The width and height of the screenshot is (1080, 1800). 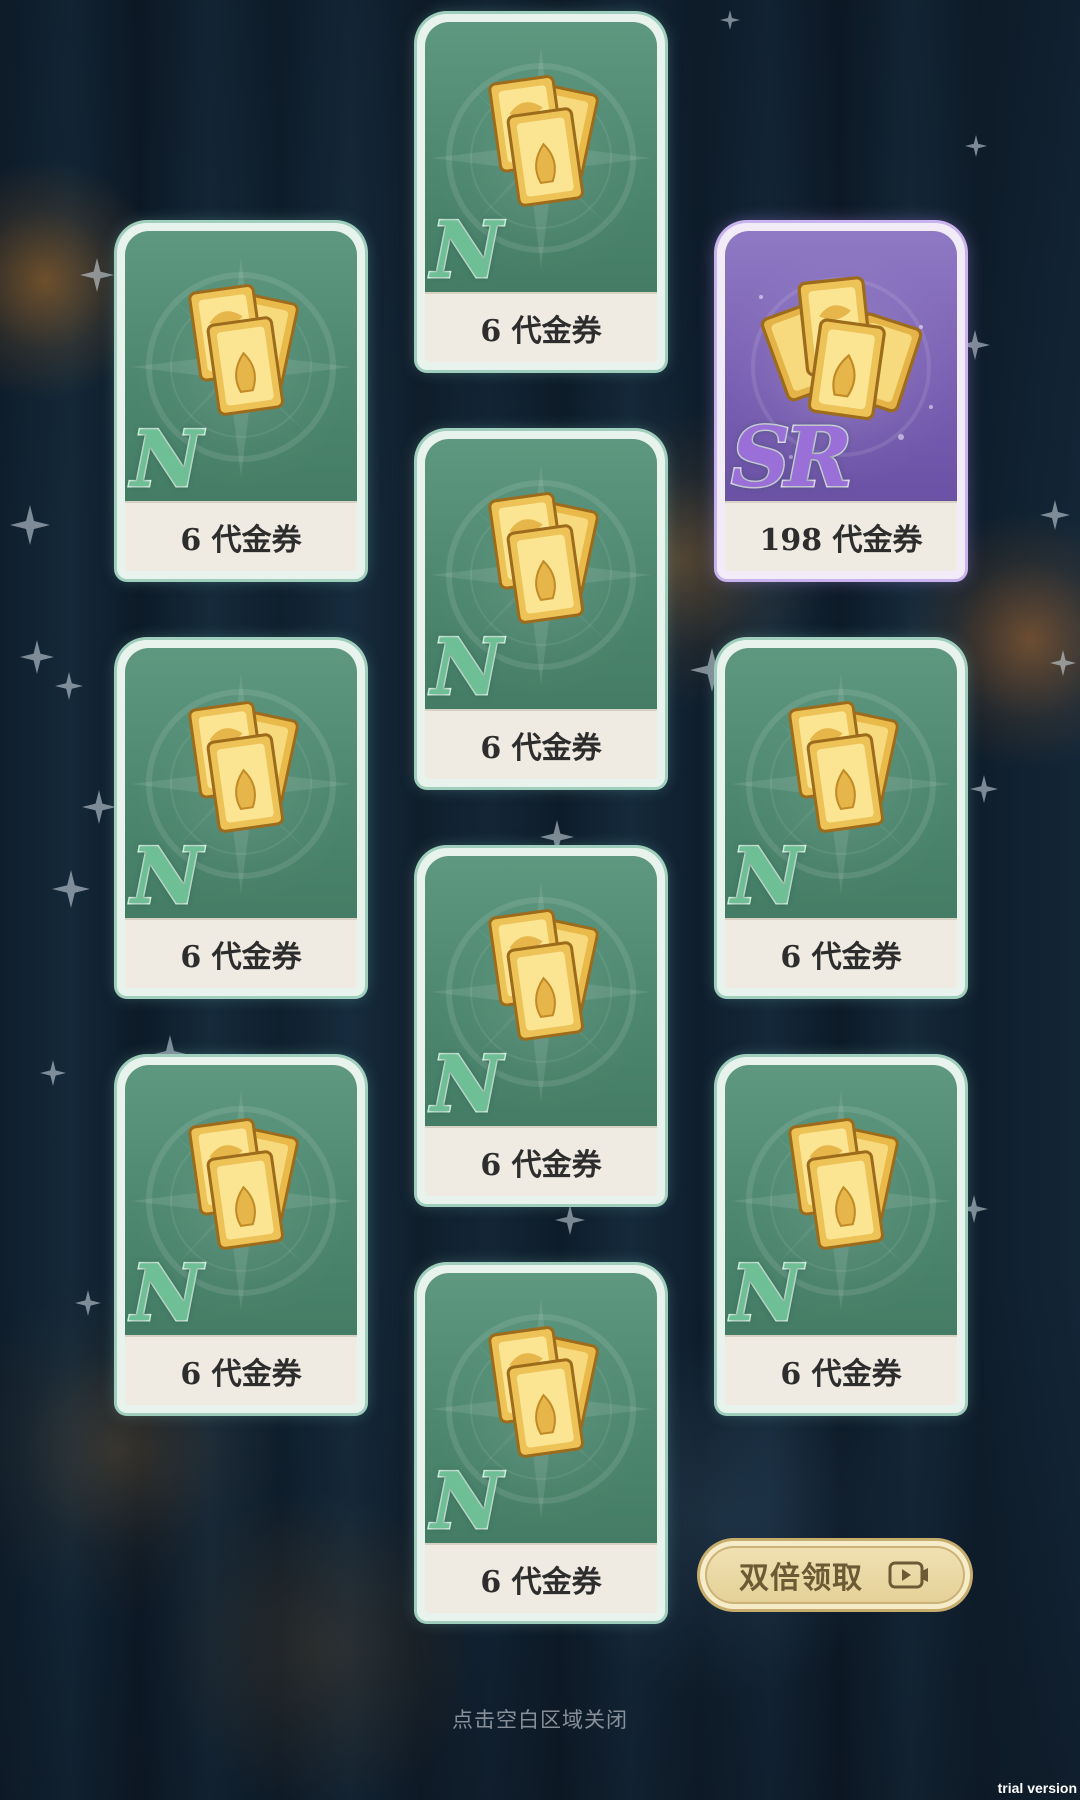 What do you see at coordinates (540, 1719) in the screenshot?
I see `close-hint-text: 点击空白区域关闭` at bounding box center [540, 1719].